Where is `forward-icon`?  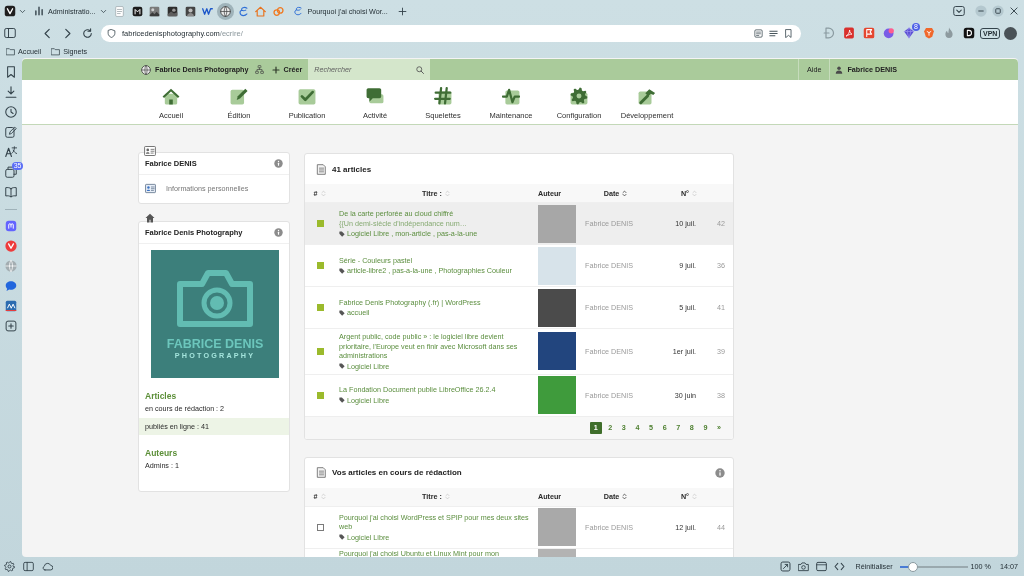 forward-icon is located at coordinates (67, 33).